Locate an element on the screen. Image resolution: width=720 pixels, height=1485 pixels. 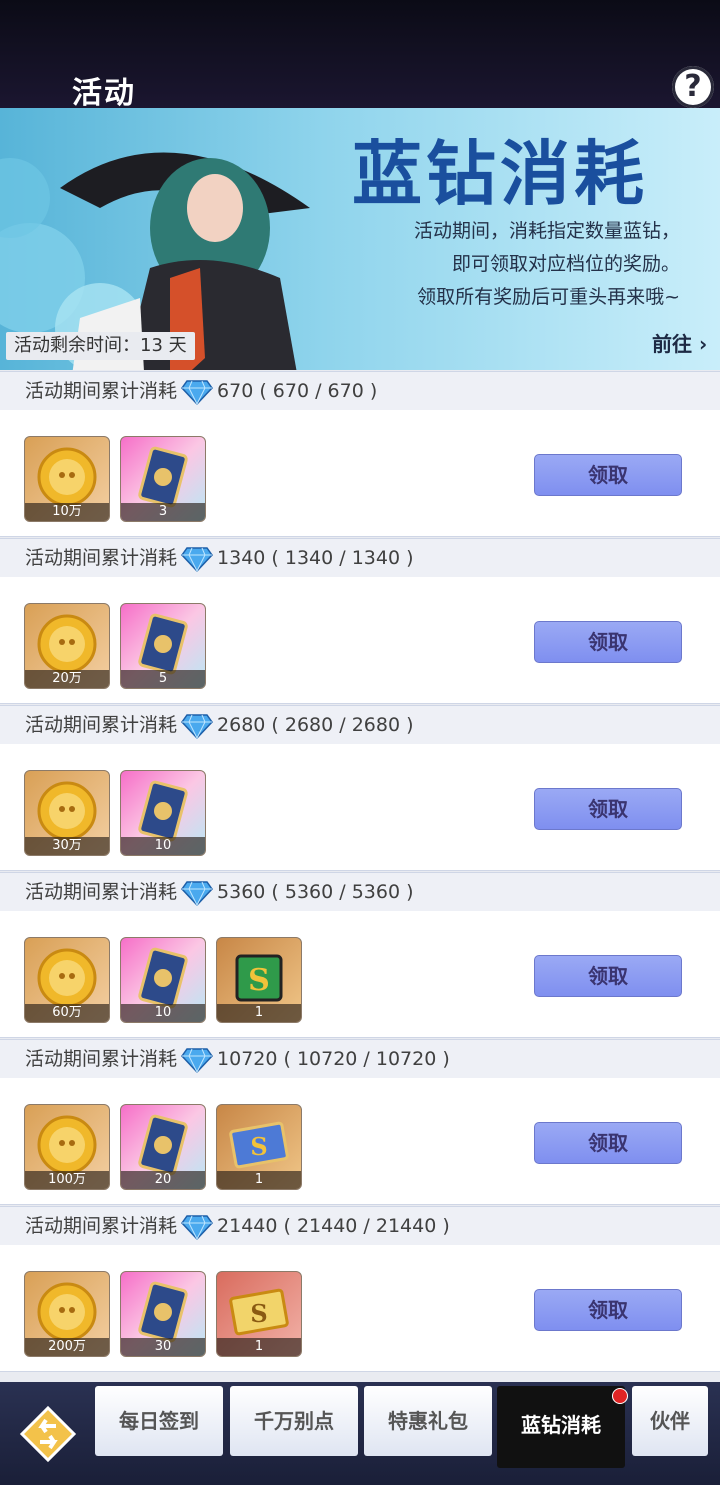
tab-special-pack: 特惠礼包 is located at coordinates (428, 1421).